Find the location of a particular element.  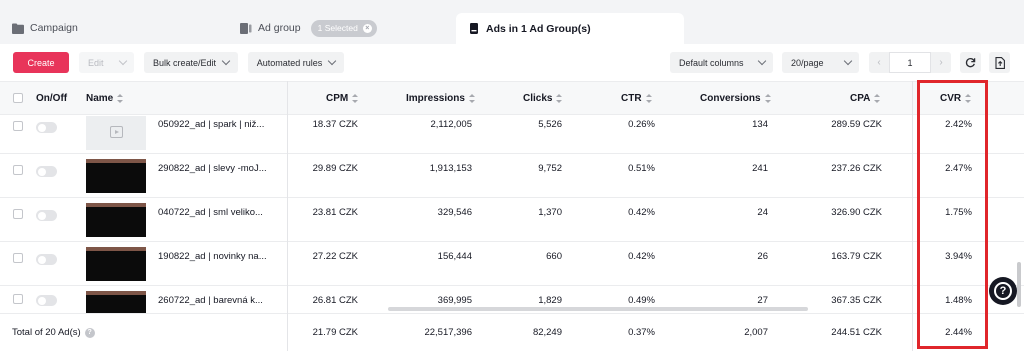

page-size-select: 20/page is located at coordinates (820, 62).